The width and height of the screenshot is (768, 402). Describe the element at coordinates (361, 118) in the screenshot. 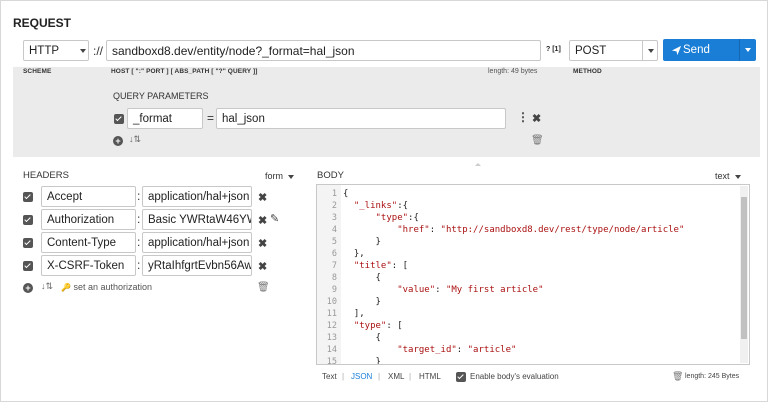

I see `query-param-value: hal_json` at that location.